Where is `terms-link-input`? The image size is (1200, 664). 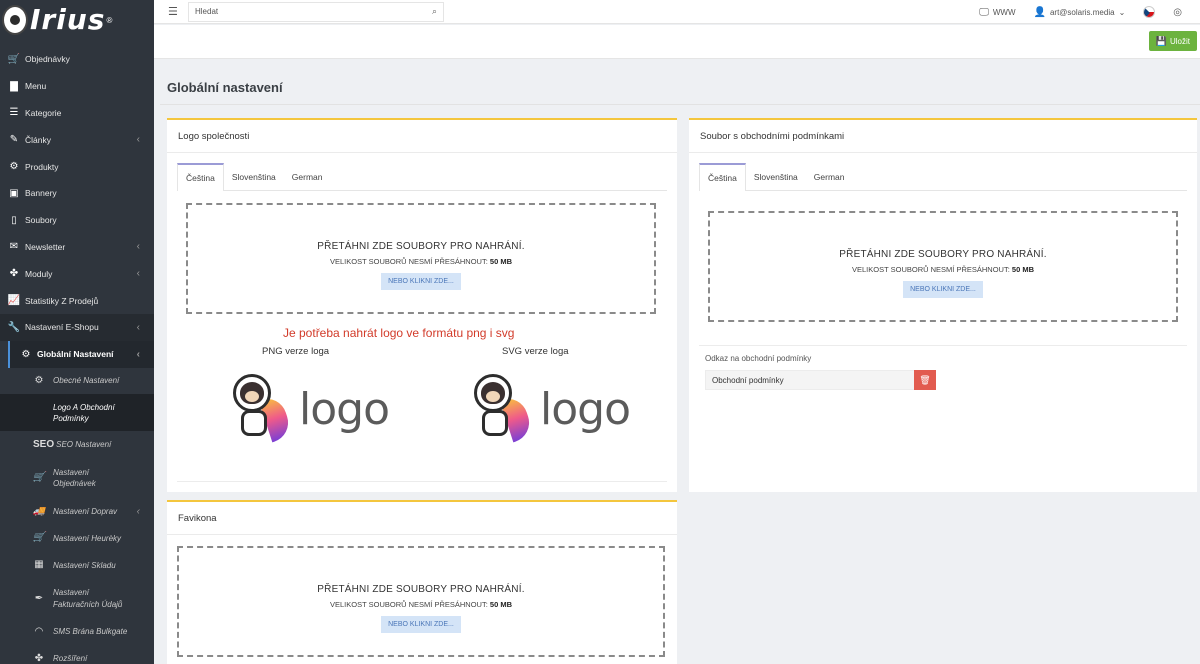 terms-link-input is located at coordinates (810, 380).